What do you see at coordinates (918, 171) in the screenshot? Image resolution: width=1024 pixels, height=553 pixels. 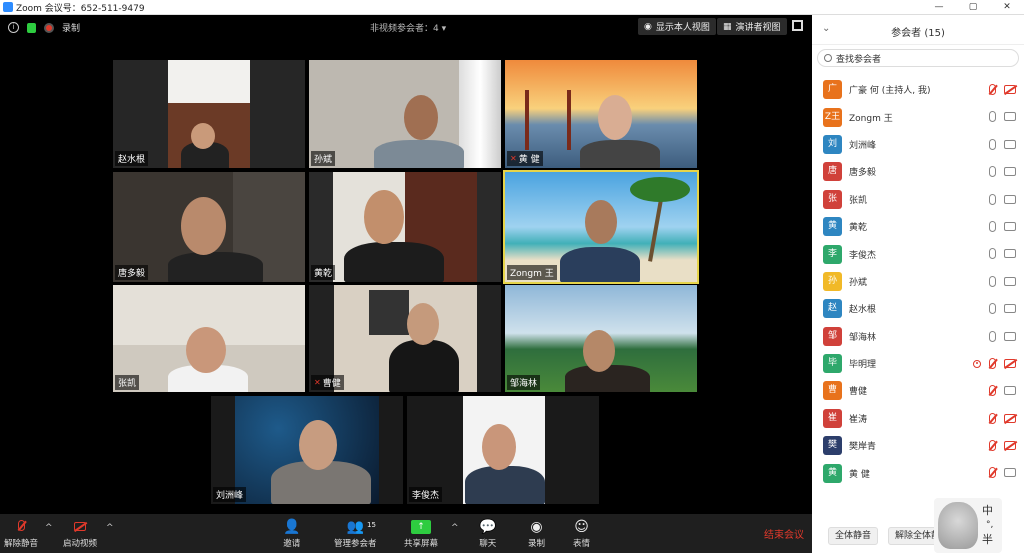 I see `participant-row: 唐唐多毅` at bounding box center [918, 171].